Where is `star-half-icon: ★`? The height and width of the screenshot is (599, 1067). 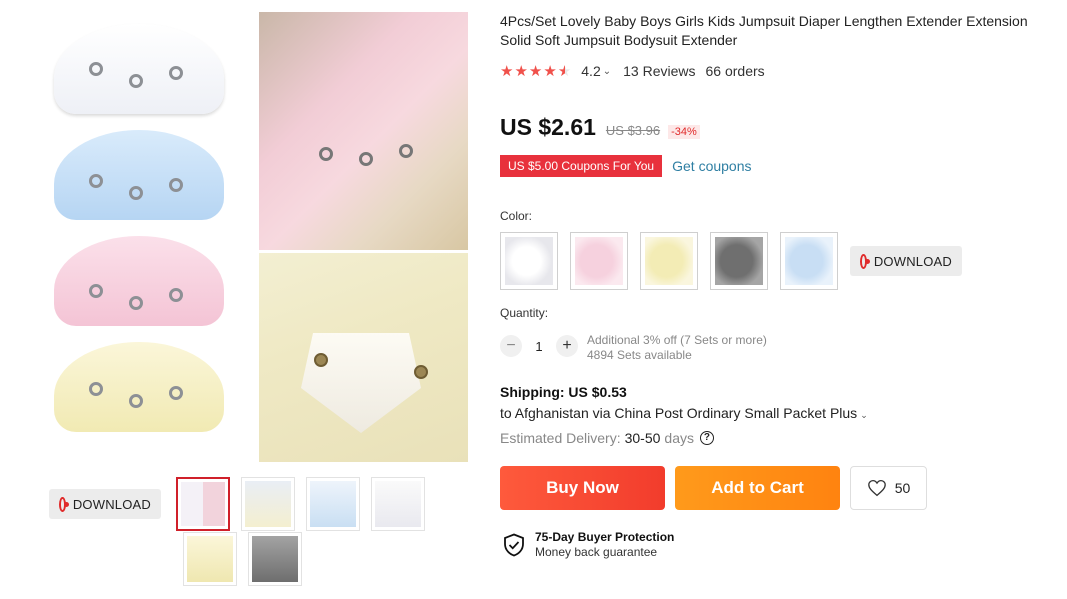
star-half-icon: ★ is located at coordinates (564, 71).